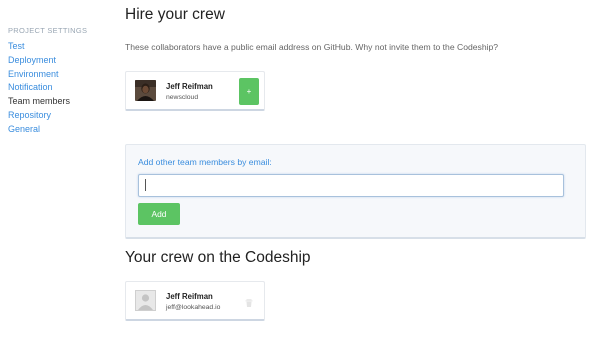 The image size is (600, 338). What do you see at coordinates (145, 185) in the screenshot?
I see `text-caret` at bounding box center [145, 185].